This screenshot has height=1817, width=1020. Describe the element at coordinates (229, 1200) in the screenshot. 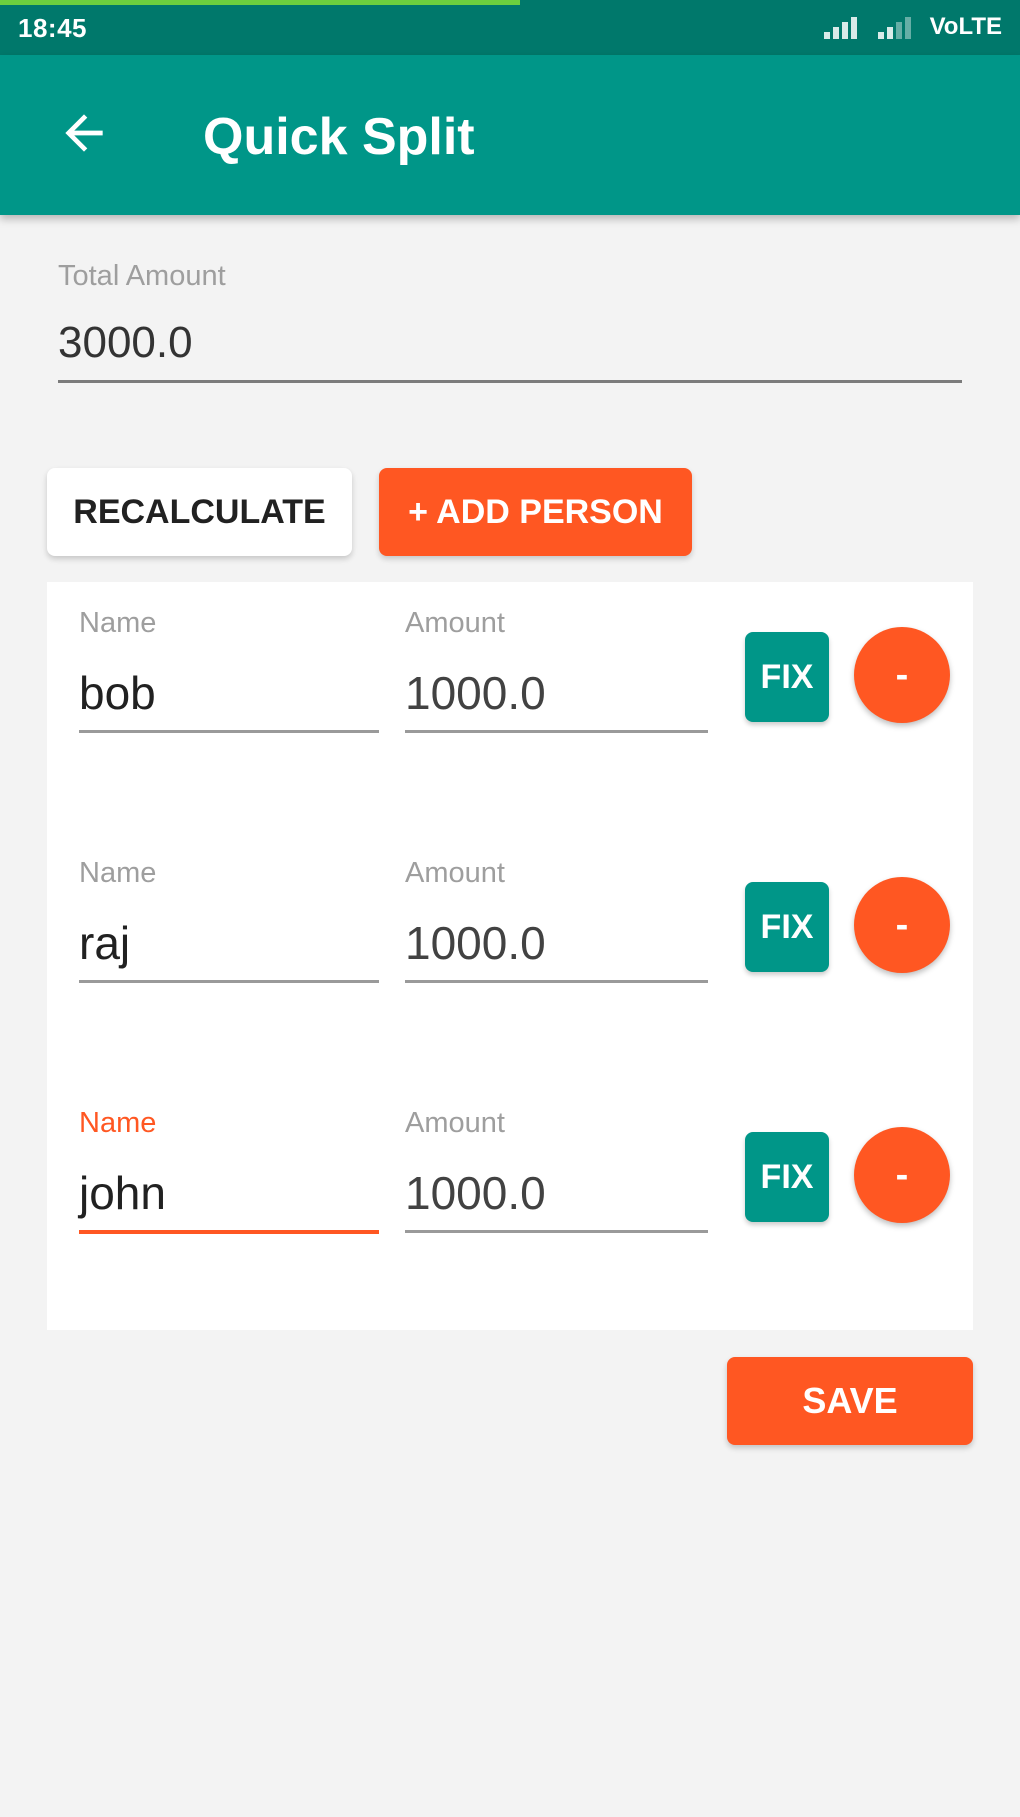

I see `name-input: john` at that location.